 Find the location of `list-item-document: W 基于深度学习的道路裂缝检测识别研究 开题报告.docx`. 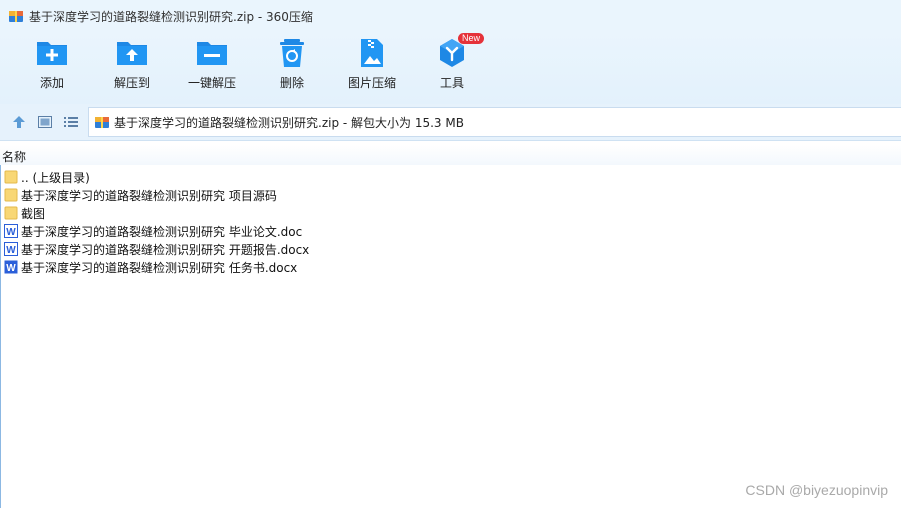

list-item-document: W 基于深度学习的道路裂缝检测识别研究 开题报告.docx is located at coordinates (450, 249).